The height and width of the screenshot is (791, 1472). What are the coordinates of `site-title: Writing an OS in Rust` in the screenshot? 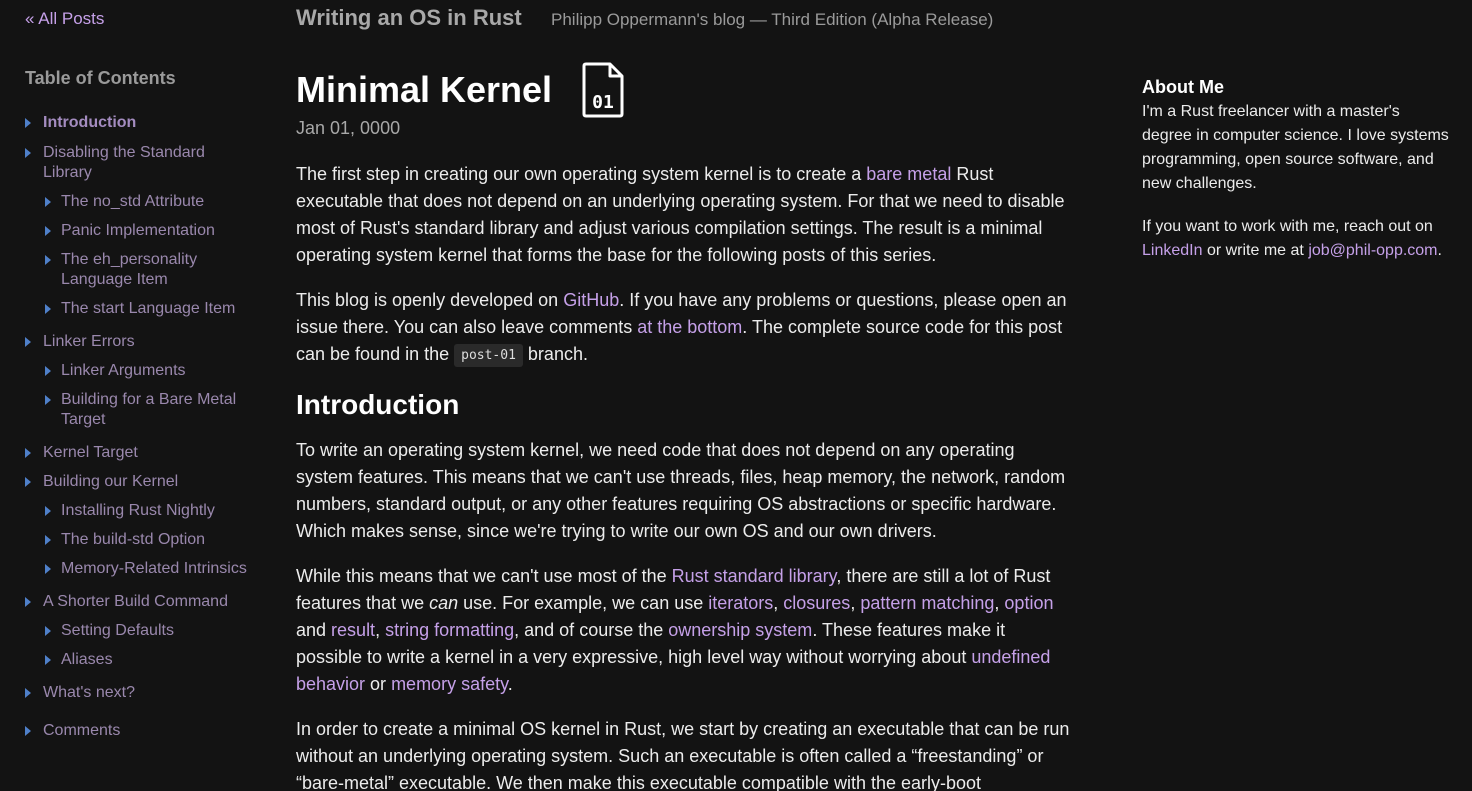 It's located at (409, 18).